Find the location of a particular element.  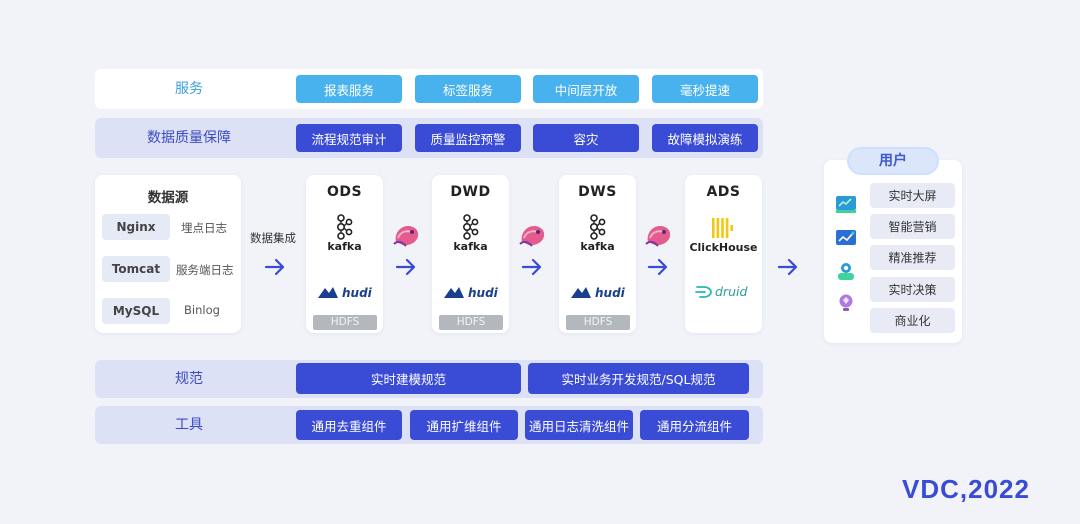

quality-row-label: 数据质量保障 is located at coordinates (189, 138).